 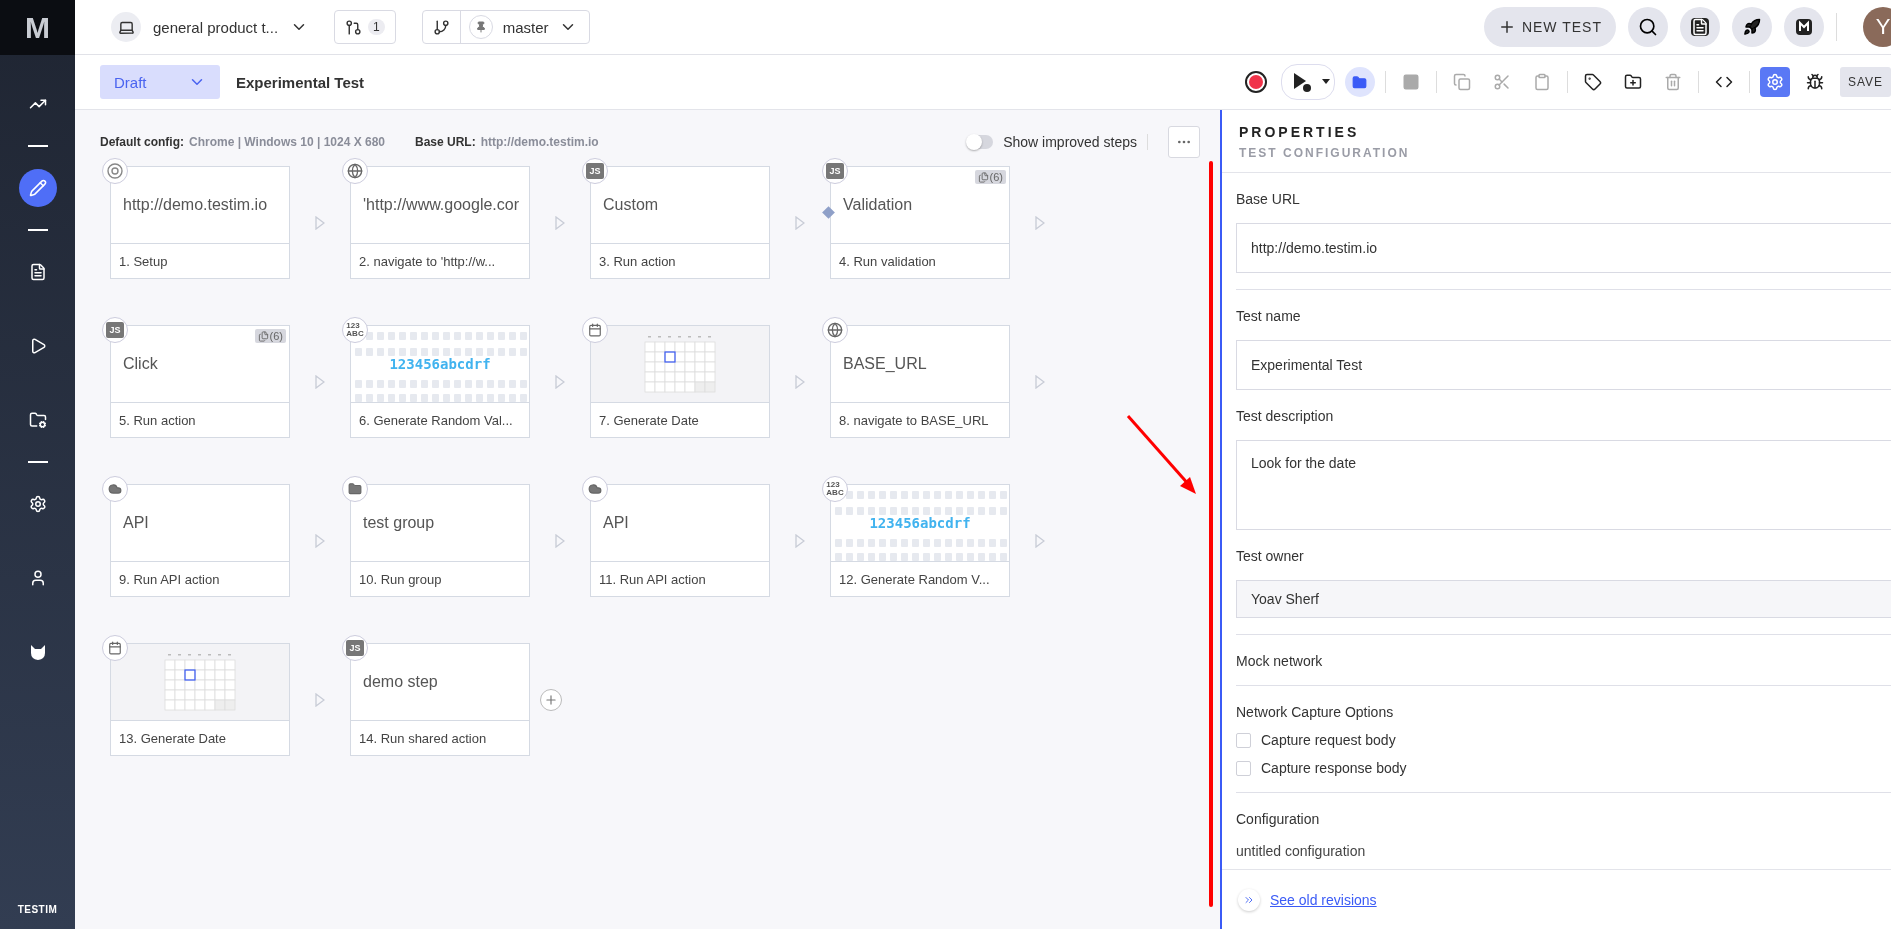 What do you see at coordinates (1300, 132) in the screenshot?
I see `panel-title: PROPERTIES` at bounding box center [1300, 132].